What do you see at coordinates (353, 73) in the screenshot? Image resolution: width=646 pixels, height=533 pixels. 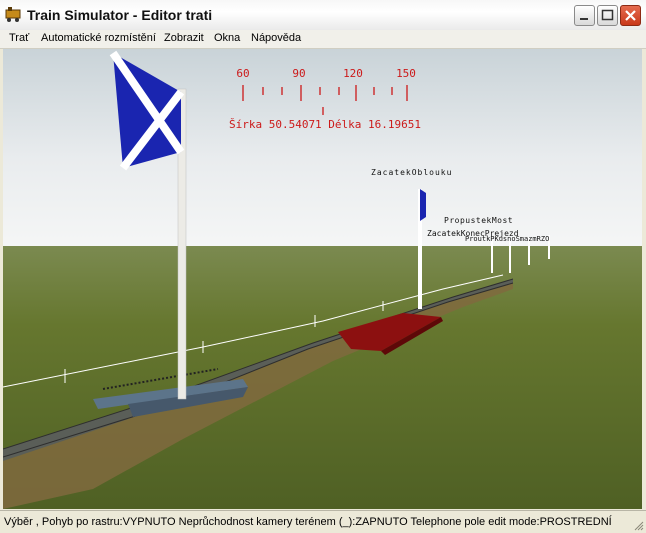 I see `compass-tick-120: 120` at bounding box center [353, 73].